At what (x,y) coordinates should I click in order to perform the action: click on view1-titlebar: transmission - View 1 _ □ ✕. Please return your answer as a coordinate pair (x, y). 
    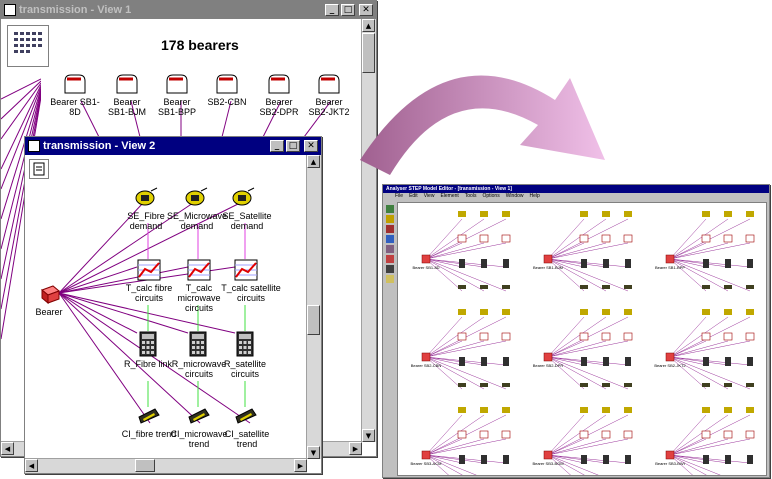
    Looking at the image, I should click on (188, 10).